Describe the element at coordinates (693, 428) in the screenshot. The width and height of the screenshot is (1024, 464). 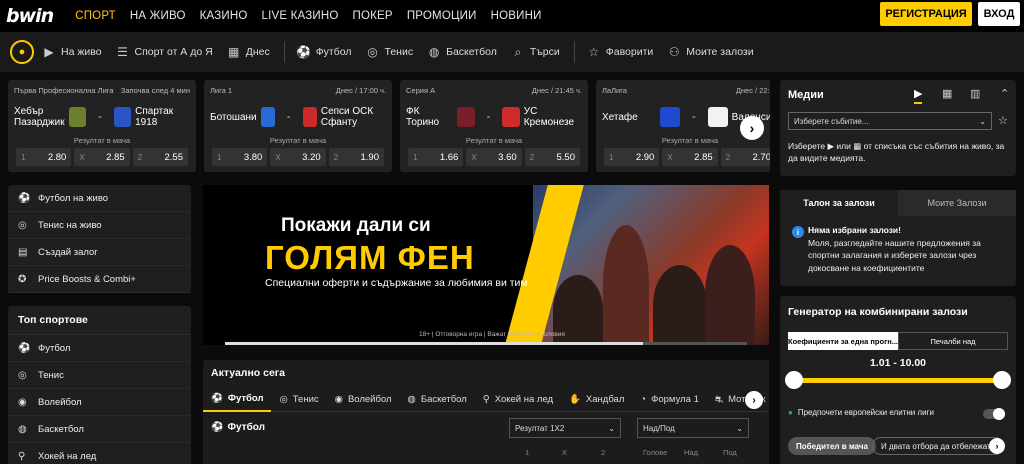
I see `market-select-over-under: Над/Под ⌄` at that location.